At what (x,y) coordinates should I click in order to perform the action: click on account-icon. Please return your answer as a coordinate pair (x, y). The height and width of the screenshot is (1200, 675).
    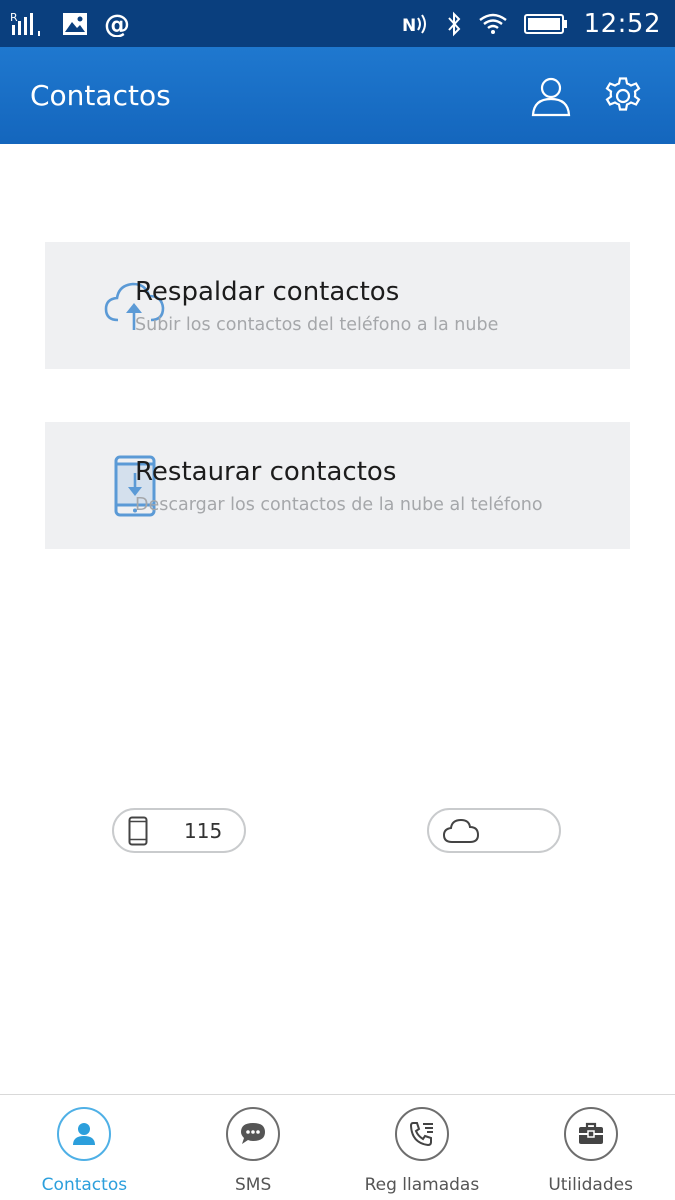
    Looking at the image, I should click on (551, 96).